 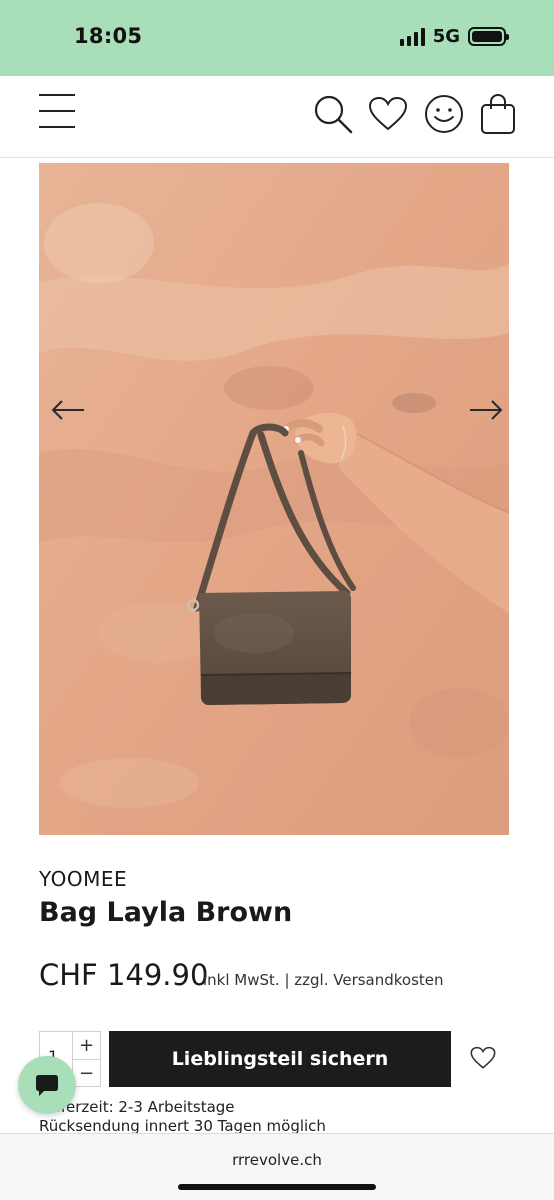 What do you see at coordinates (333, 114) in the screenshot?
I see `search-icon` at bounding box center [333, 114].